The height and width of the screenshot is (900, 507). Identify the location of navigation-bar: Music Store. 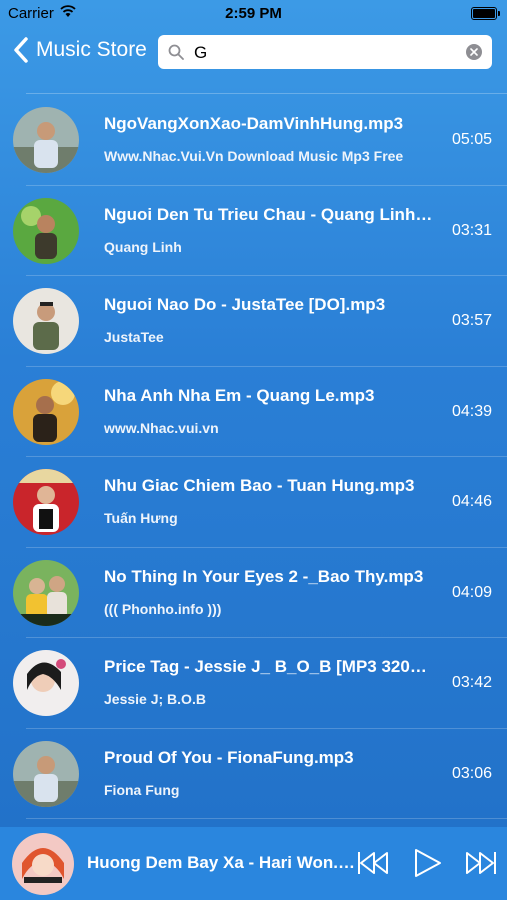
(253, 53).